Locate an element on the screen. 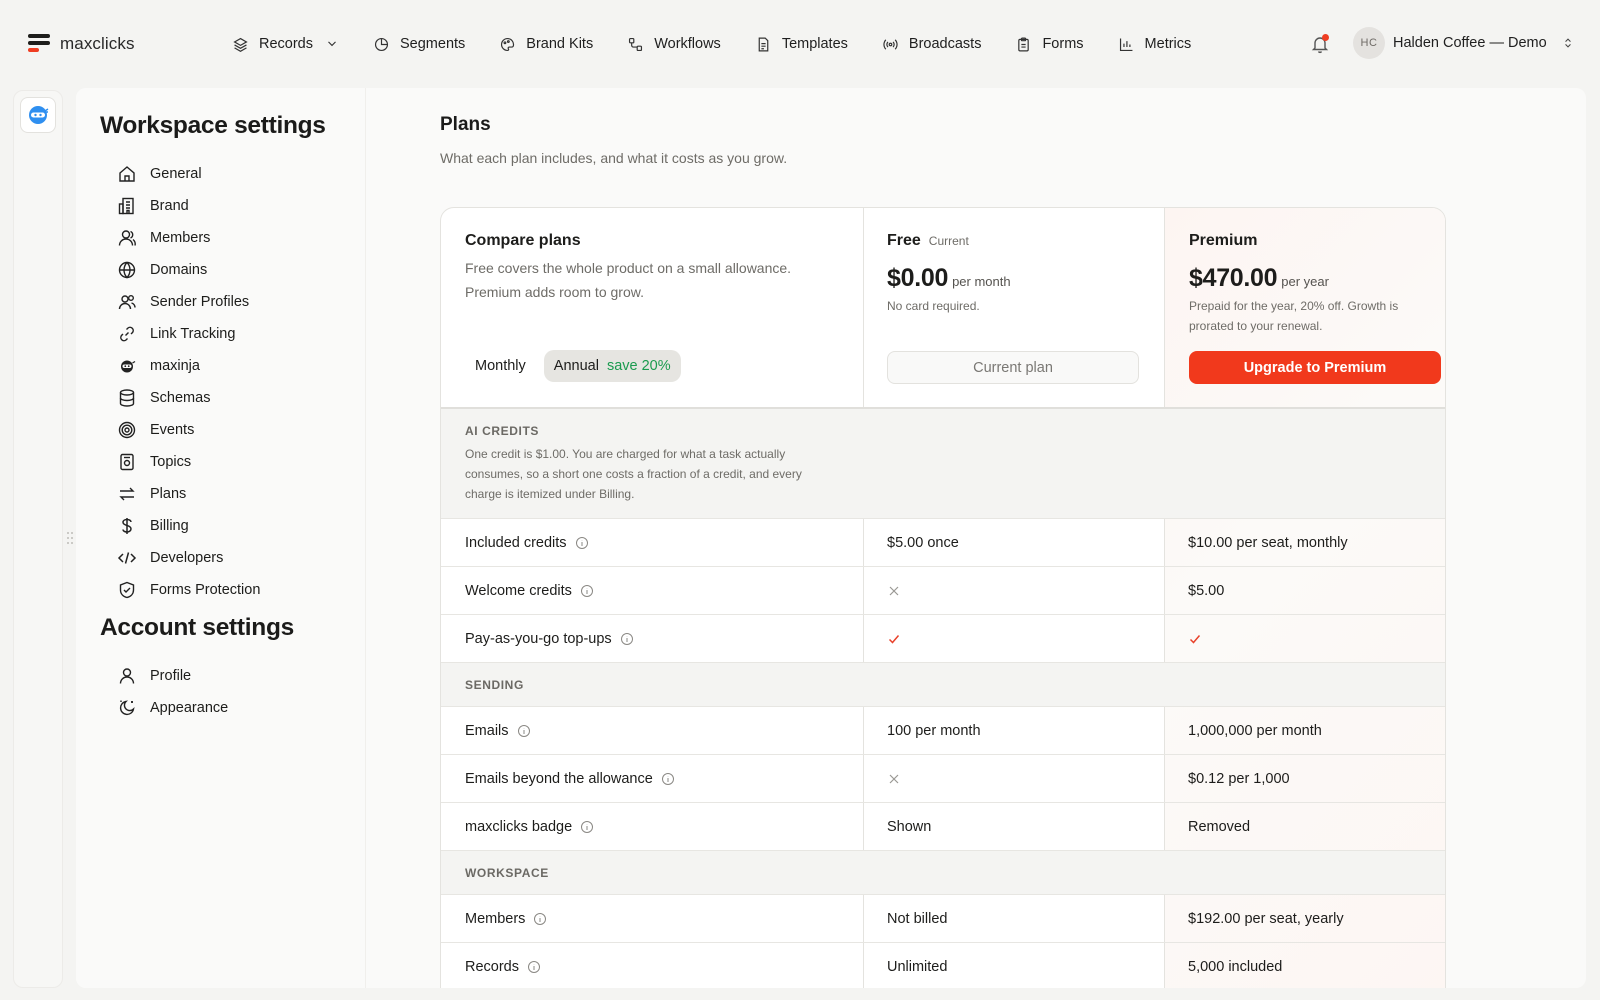 The height and width of the screenshot is (1000, 1600). chevron-down-icon is located at coordinates (332, 44).